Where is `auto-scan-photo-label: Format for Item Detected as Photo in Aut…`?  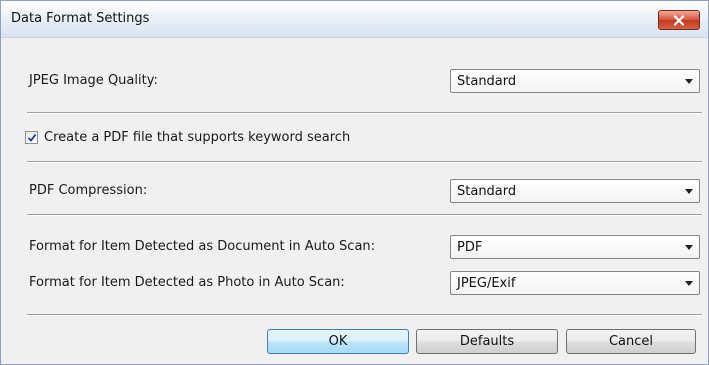
auto-scan-photo-label: Format for Item Detected as Photo in Aut… is located at coordinates (187, 282).